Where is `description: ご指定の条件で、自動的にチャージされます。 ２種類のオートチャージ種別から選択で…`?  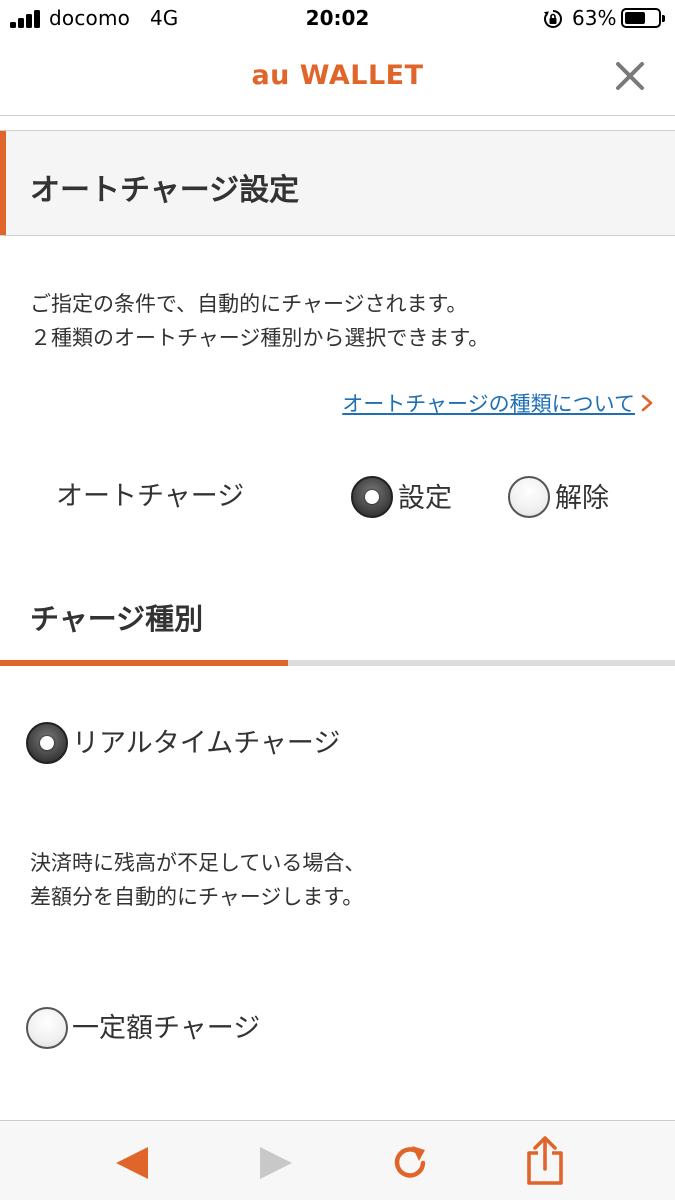 description: ご指定の条件で、自動的にチャージされます。 ２種類のオートチャージ種別から選択で… is located at coordinates (259, 321).